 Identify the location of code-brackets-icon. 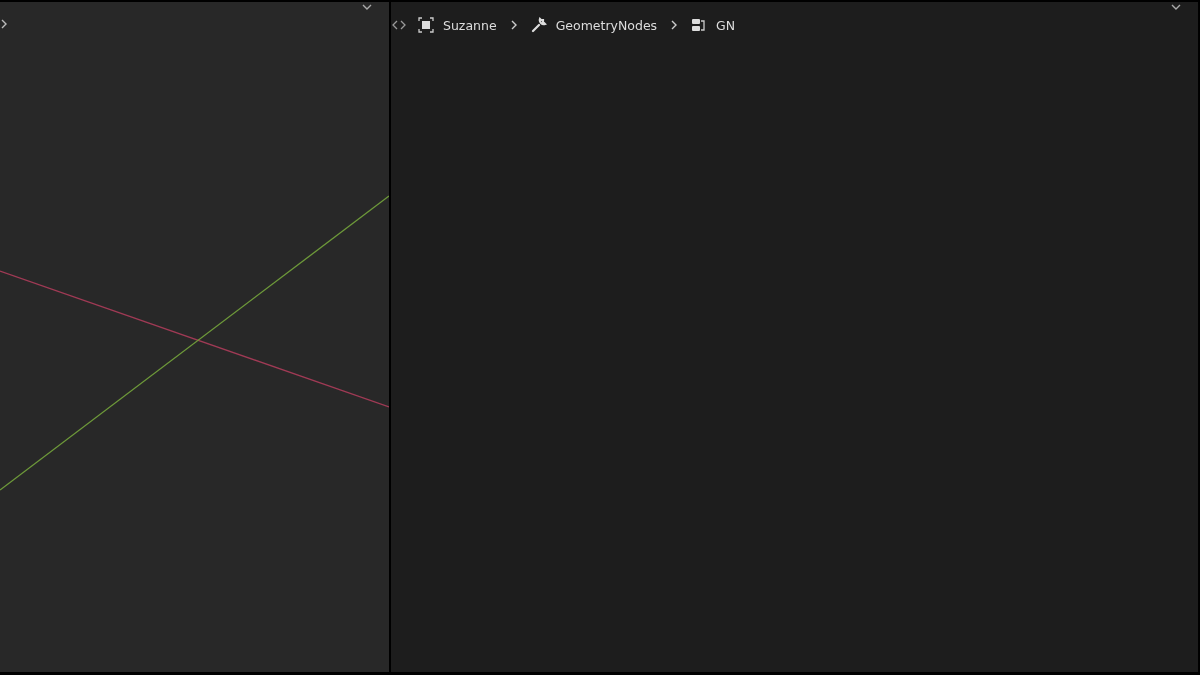
(399, 25).